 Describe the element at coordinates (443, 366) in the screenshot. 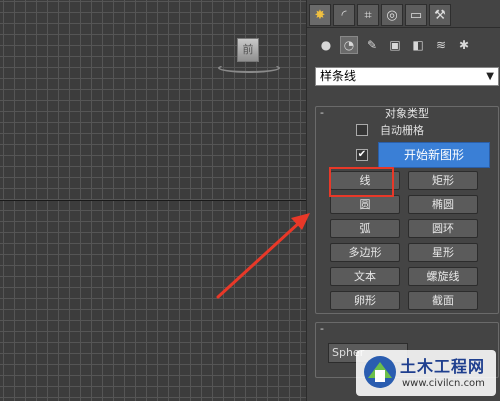

I see `watermark-title: 土木工程网` at that location.